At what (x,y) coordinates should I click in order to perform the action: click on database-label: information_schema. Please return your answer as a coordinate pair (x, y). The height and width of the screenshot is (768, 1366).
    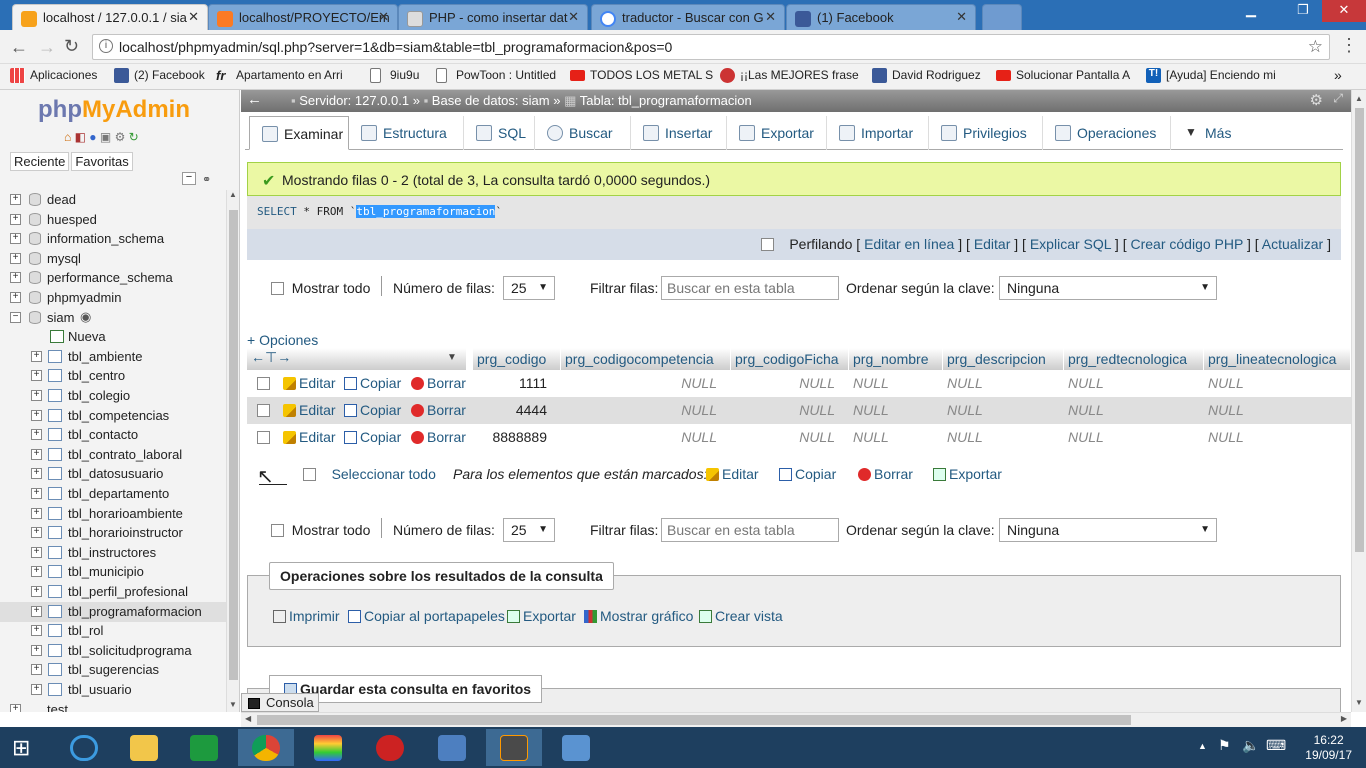
    Looking at the image, I should click on (105, 238).